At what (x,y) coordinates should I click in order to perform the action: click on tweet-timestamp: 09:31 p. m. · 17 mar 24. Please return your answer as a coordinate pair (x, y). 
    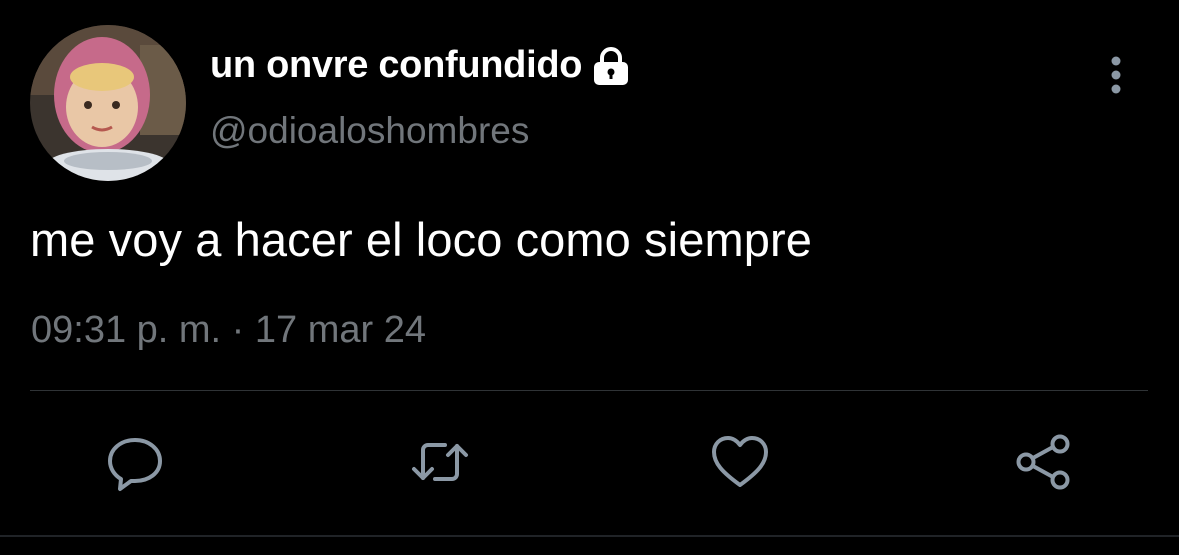
    Looking at the image, I should click on (228, 330).